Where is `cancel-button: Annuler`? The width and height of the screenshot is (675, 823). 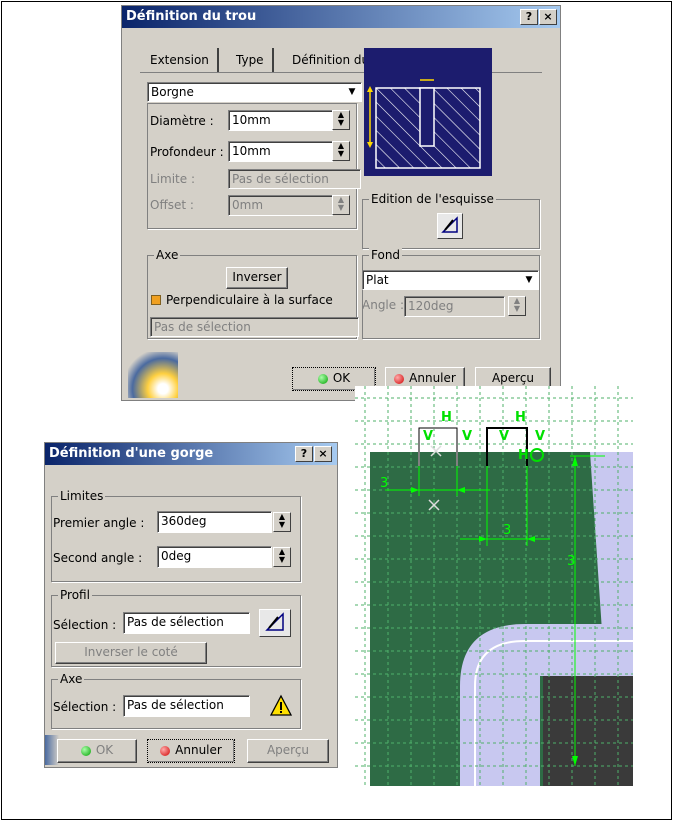 cancel-button: Annuler is located at coordinates (191, 751).